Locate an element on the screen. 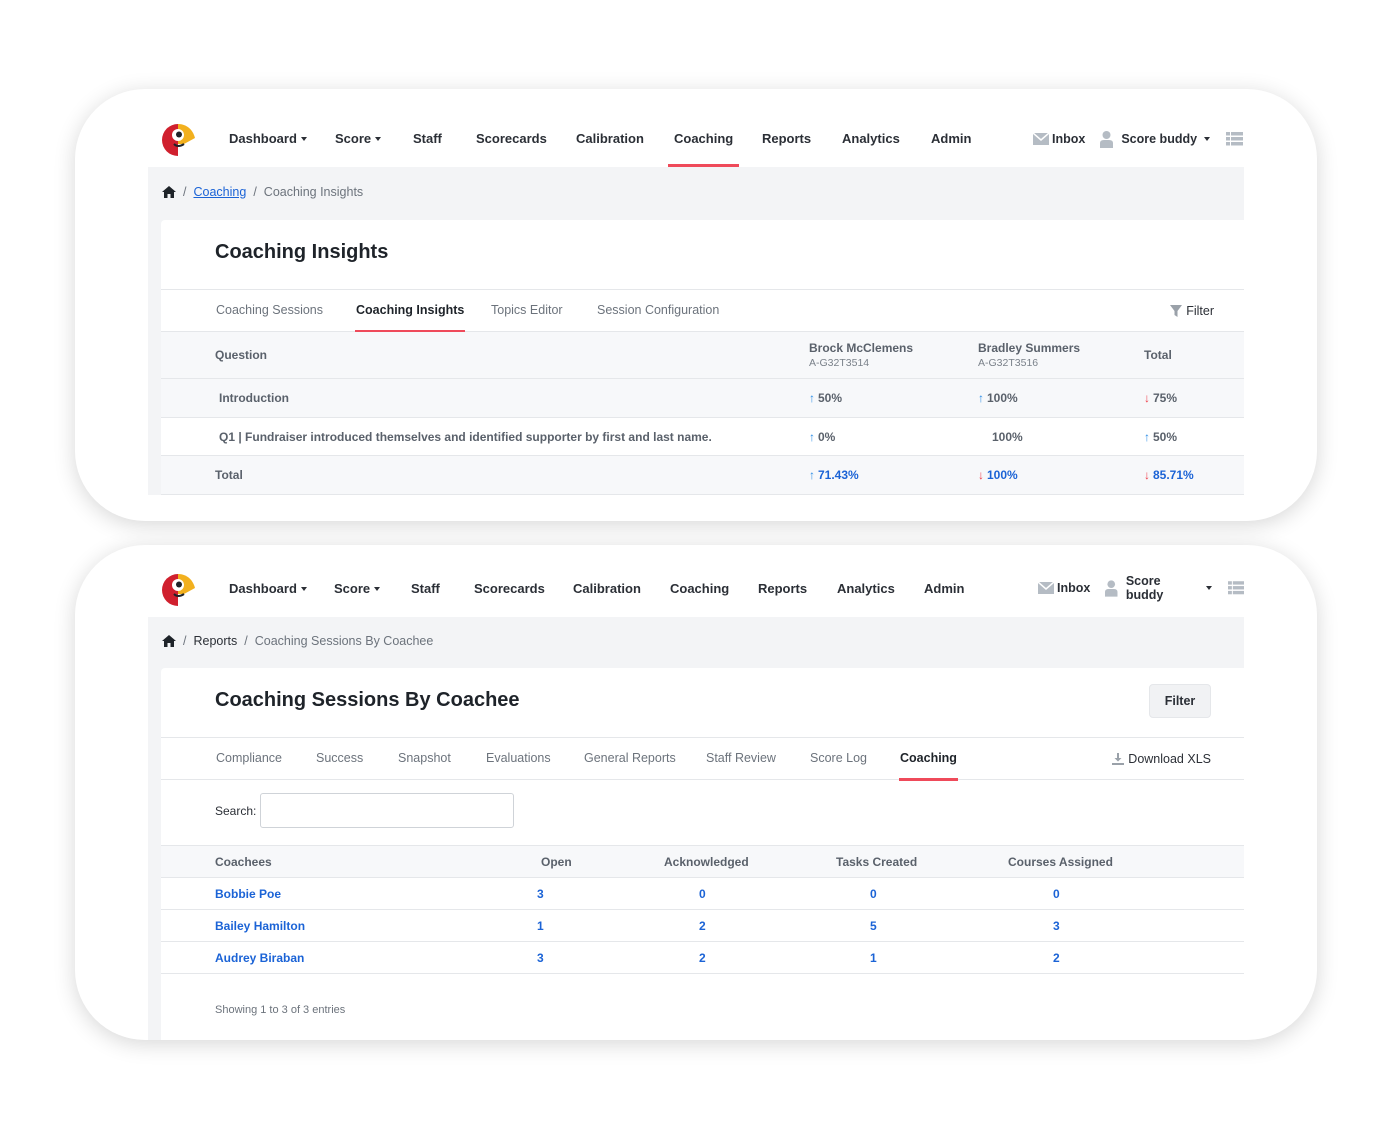 This screenshot has width=1399, height=1123. nav-right: Inbox Score buddy is located at coordinates (1138, 128).